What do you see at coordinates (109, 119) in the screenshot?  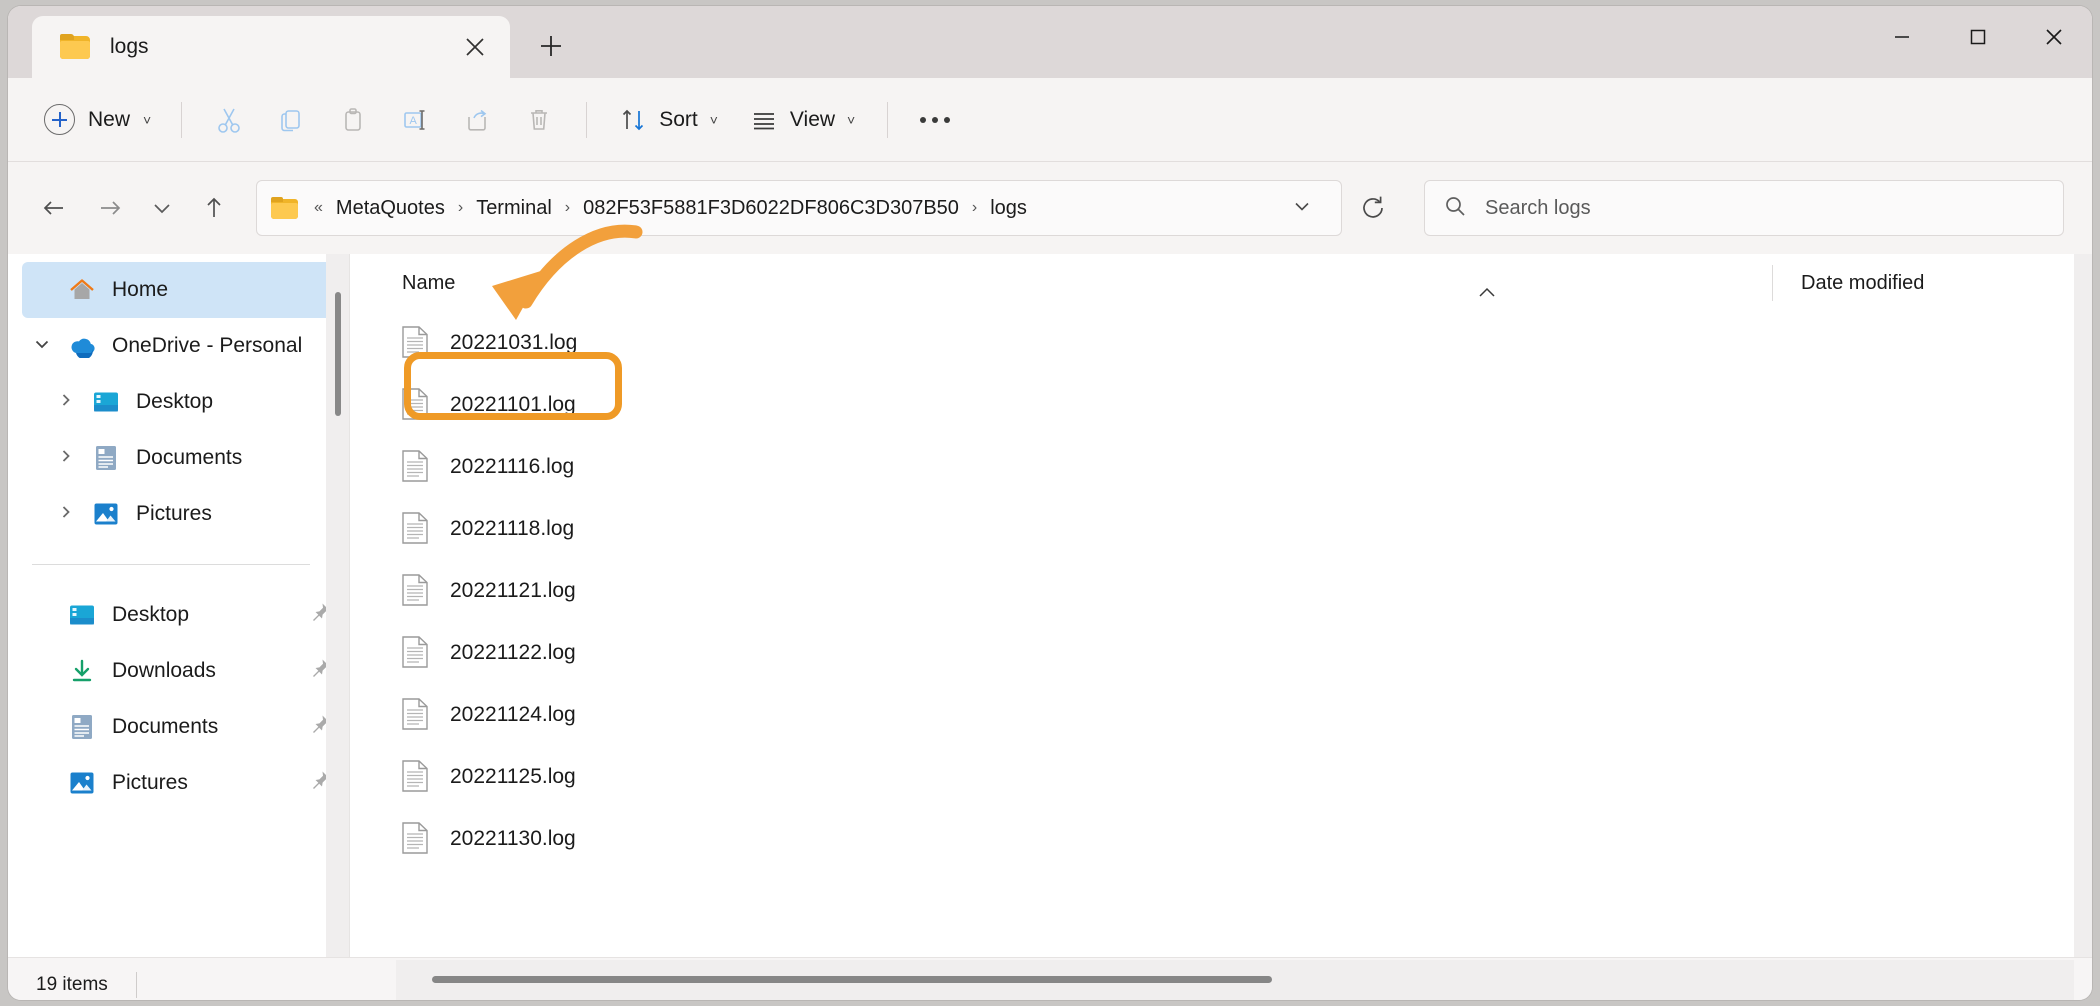 I see `new-button-label: New` at bounding box center [109, 119].